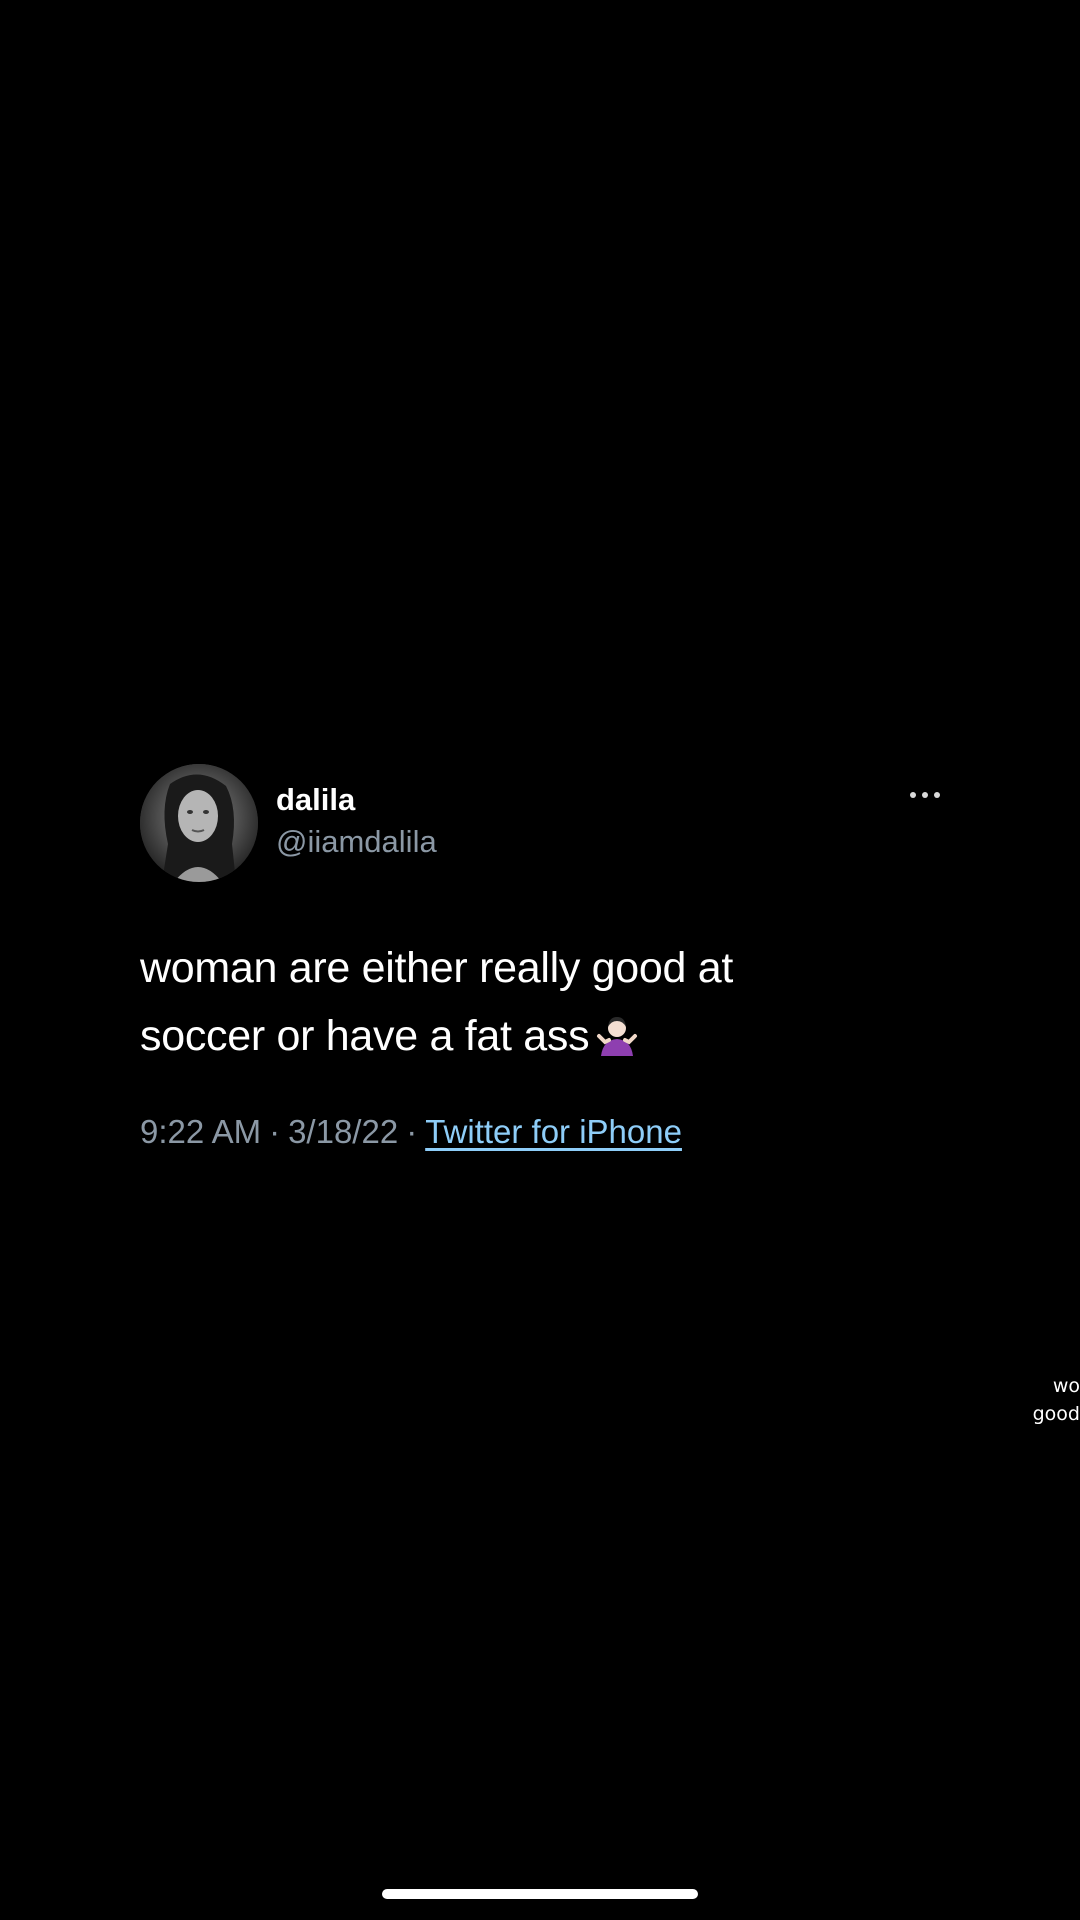  Describe the element at coordinates (356, 800) in the screenshot. I see `display-name: dalila` at that location.